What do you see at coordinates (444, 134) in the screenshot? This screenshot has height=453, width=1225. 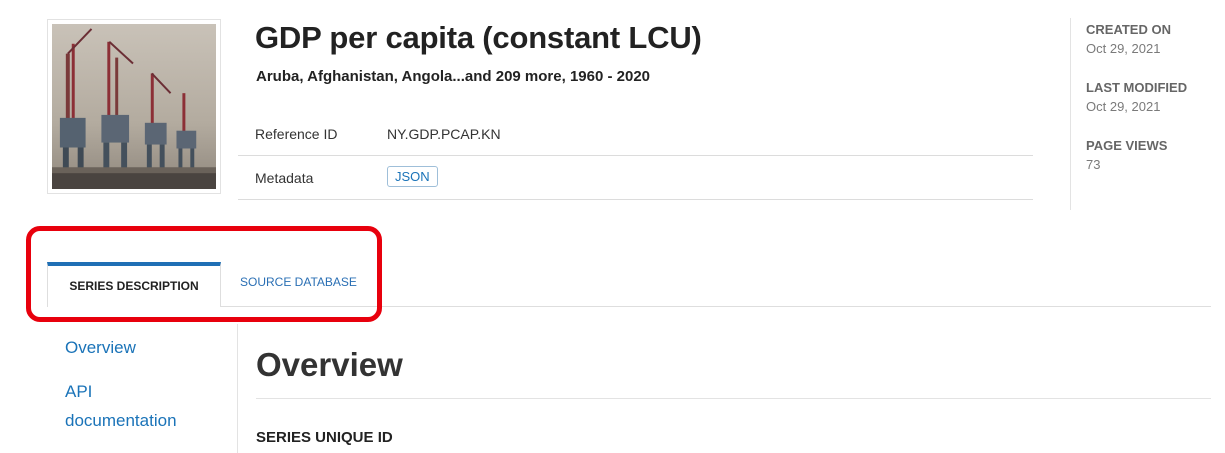 I see `reference-id-value: NY.GDP.PCAP.KN` at bounding box center [444, 134].